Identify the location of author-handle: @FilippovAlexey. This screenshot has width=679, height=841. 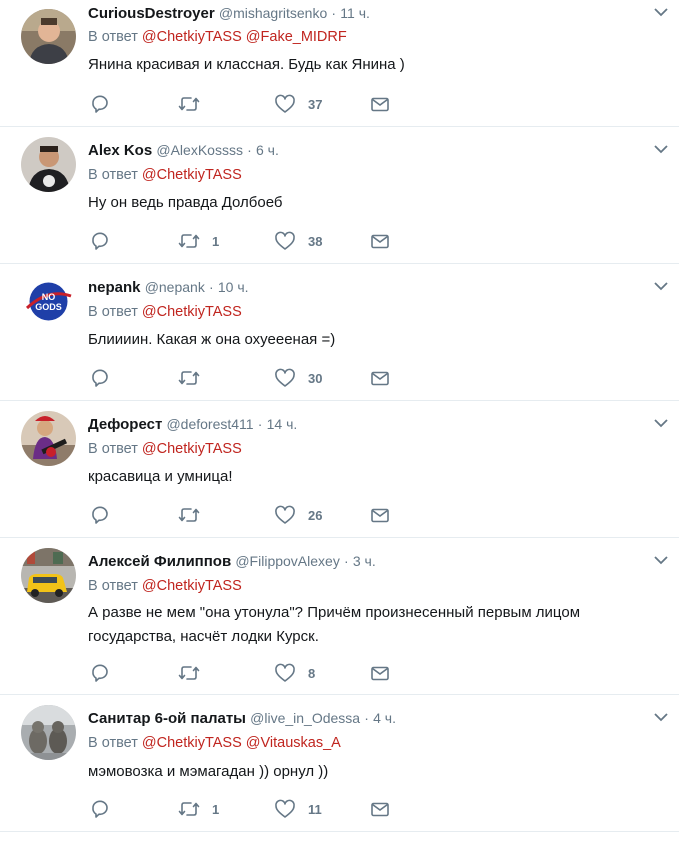
(287, 561).